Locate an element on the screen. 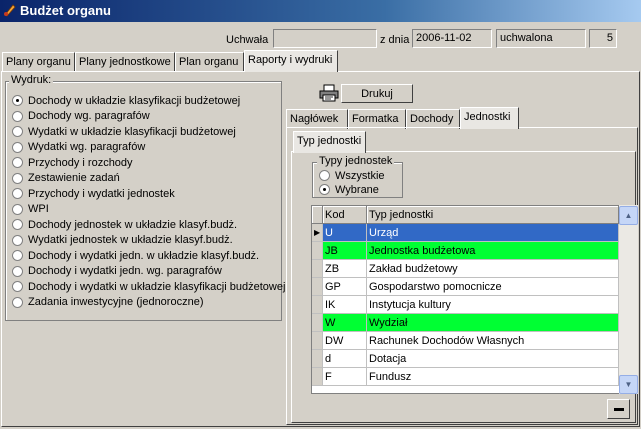 The width and height of the screenshot is (641, 429). tab-label: Plan organu is located at coordinates (209, 62).